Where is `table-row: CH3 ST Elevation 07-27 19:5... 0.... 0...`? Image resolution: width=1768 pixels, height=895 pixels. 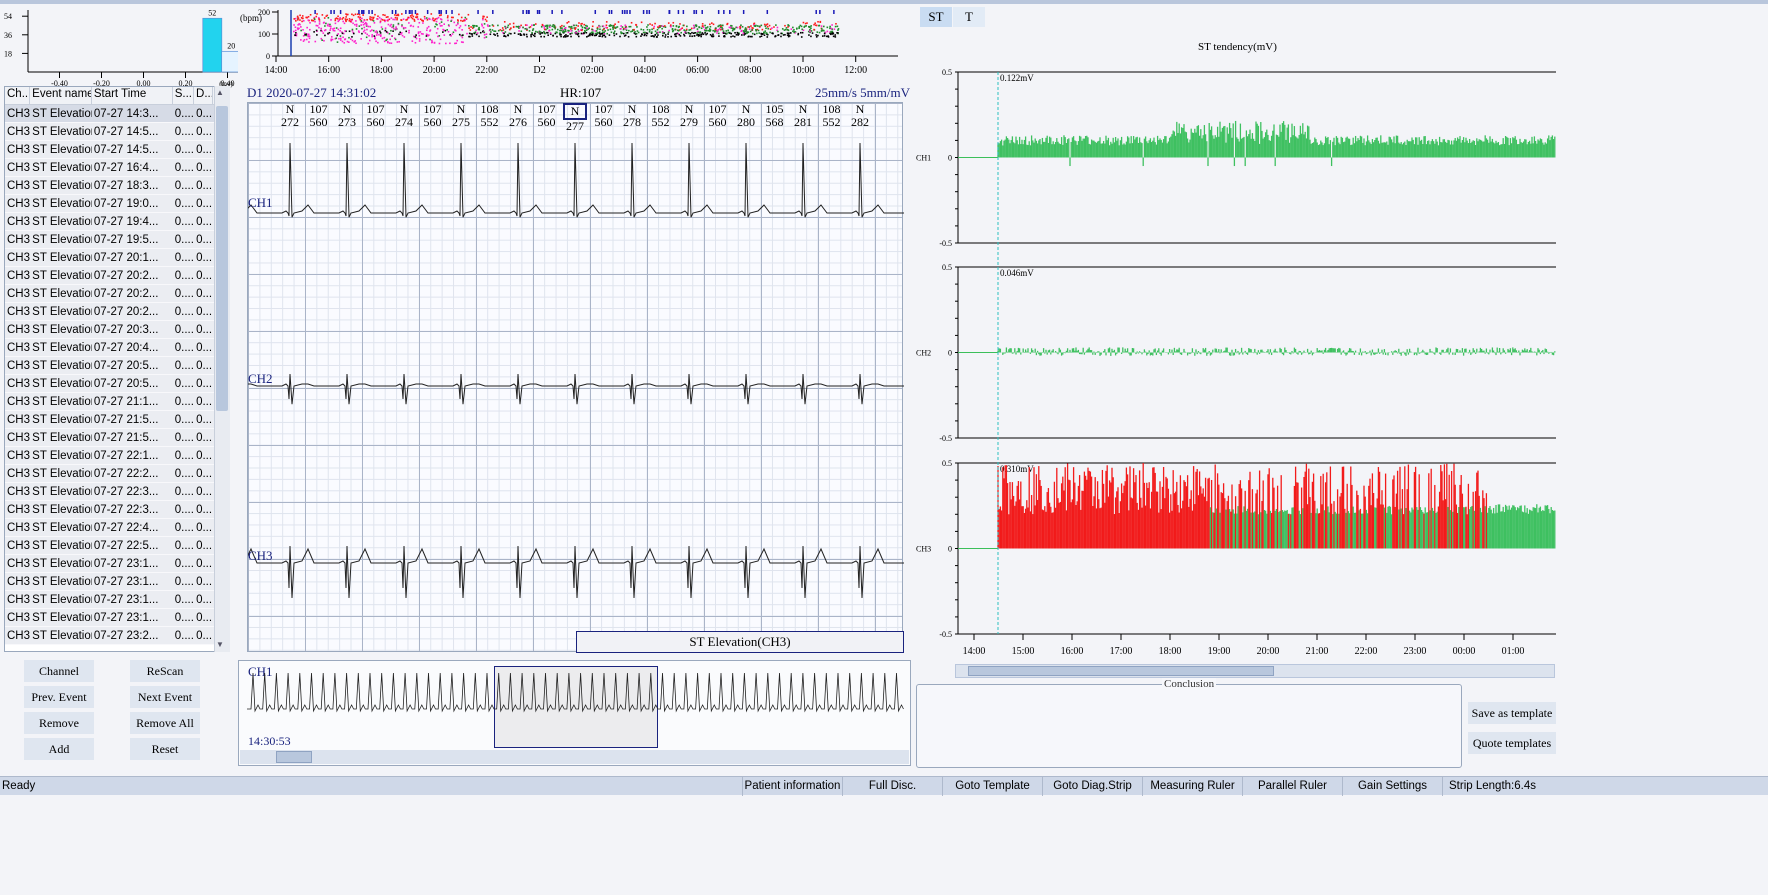
table-row: CH3 ST Elevation 07-27 19:5... 0.... 0... is located at coordinates (117, 240).